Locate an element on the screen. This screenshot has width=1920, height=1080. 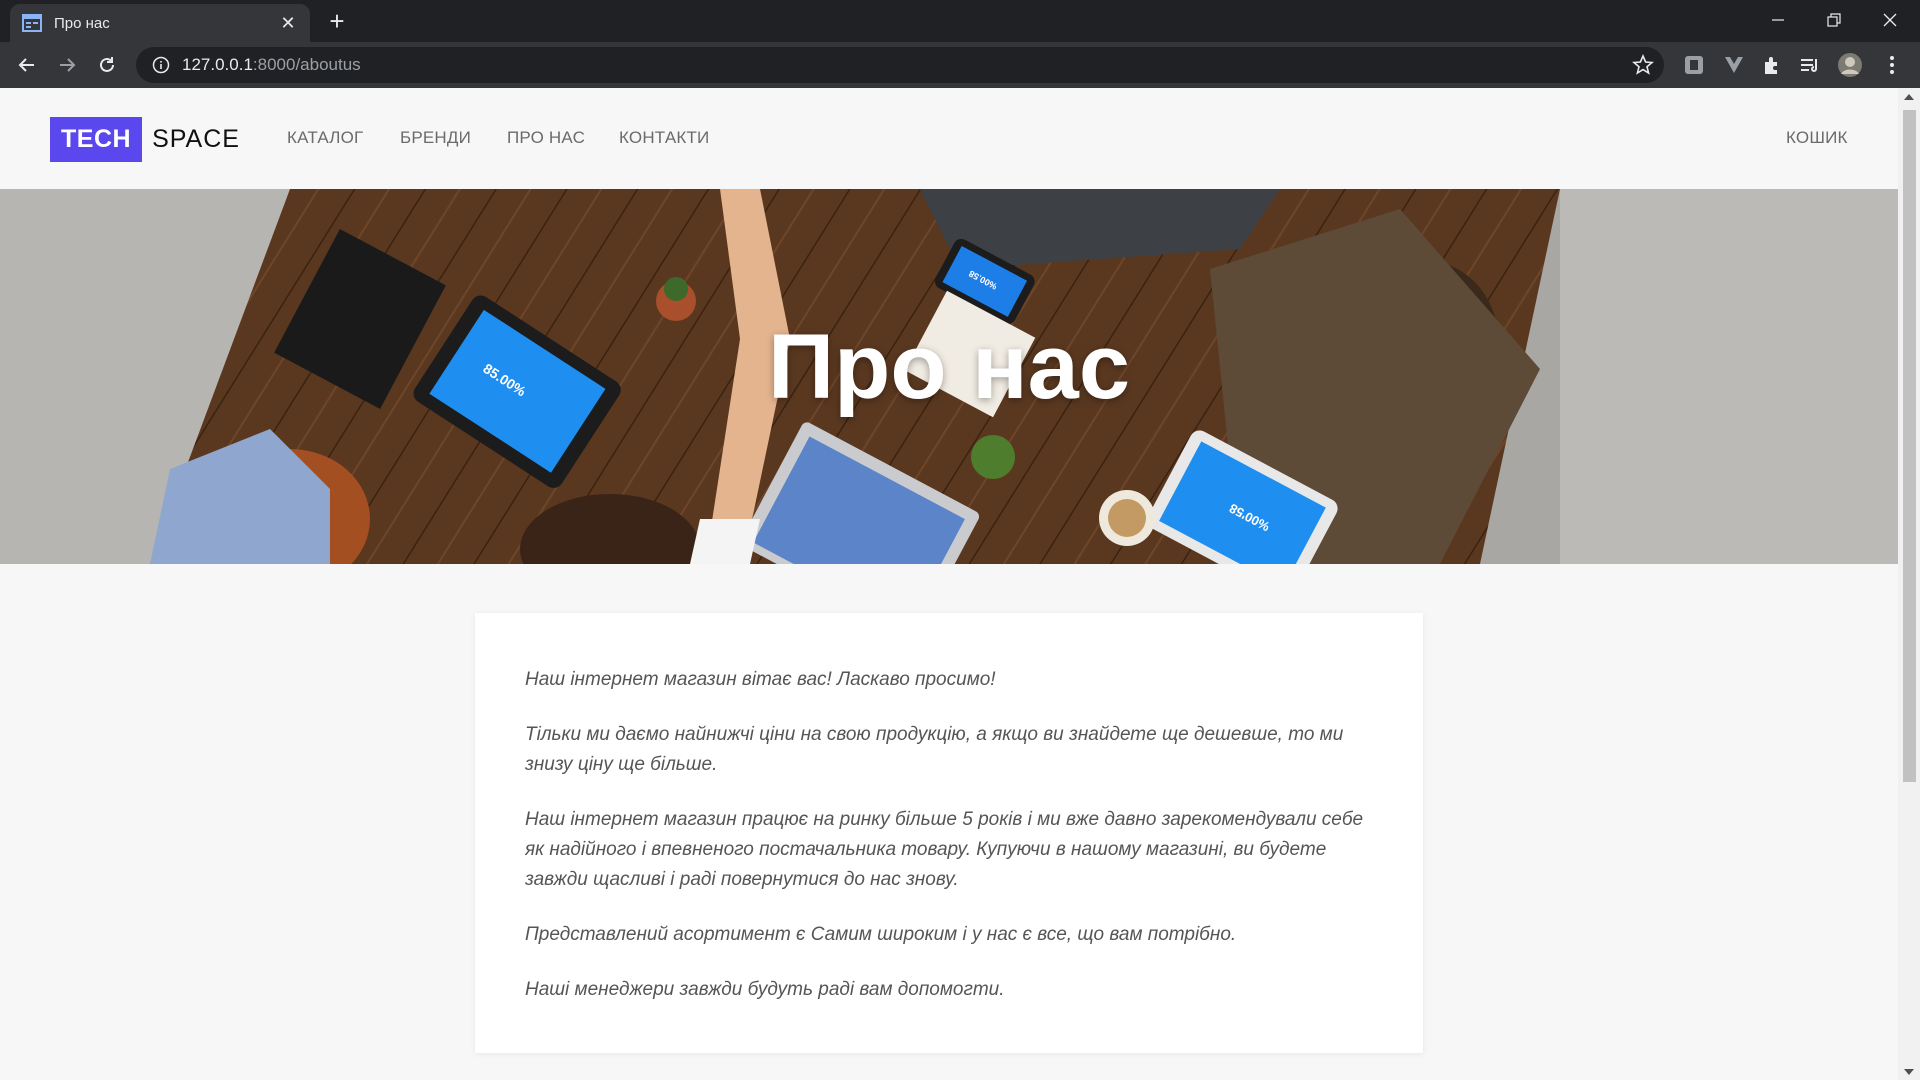
extension-vue-icon is located at coordinates (1734, 65).